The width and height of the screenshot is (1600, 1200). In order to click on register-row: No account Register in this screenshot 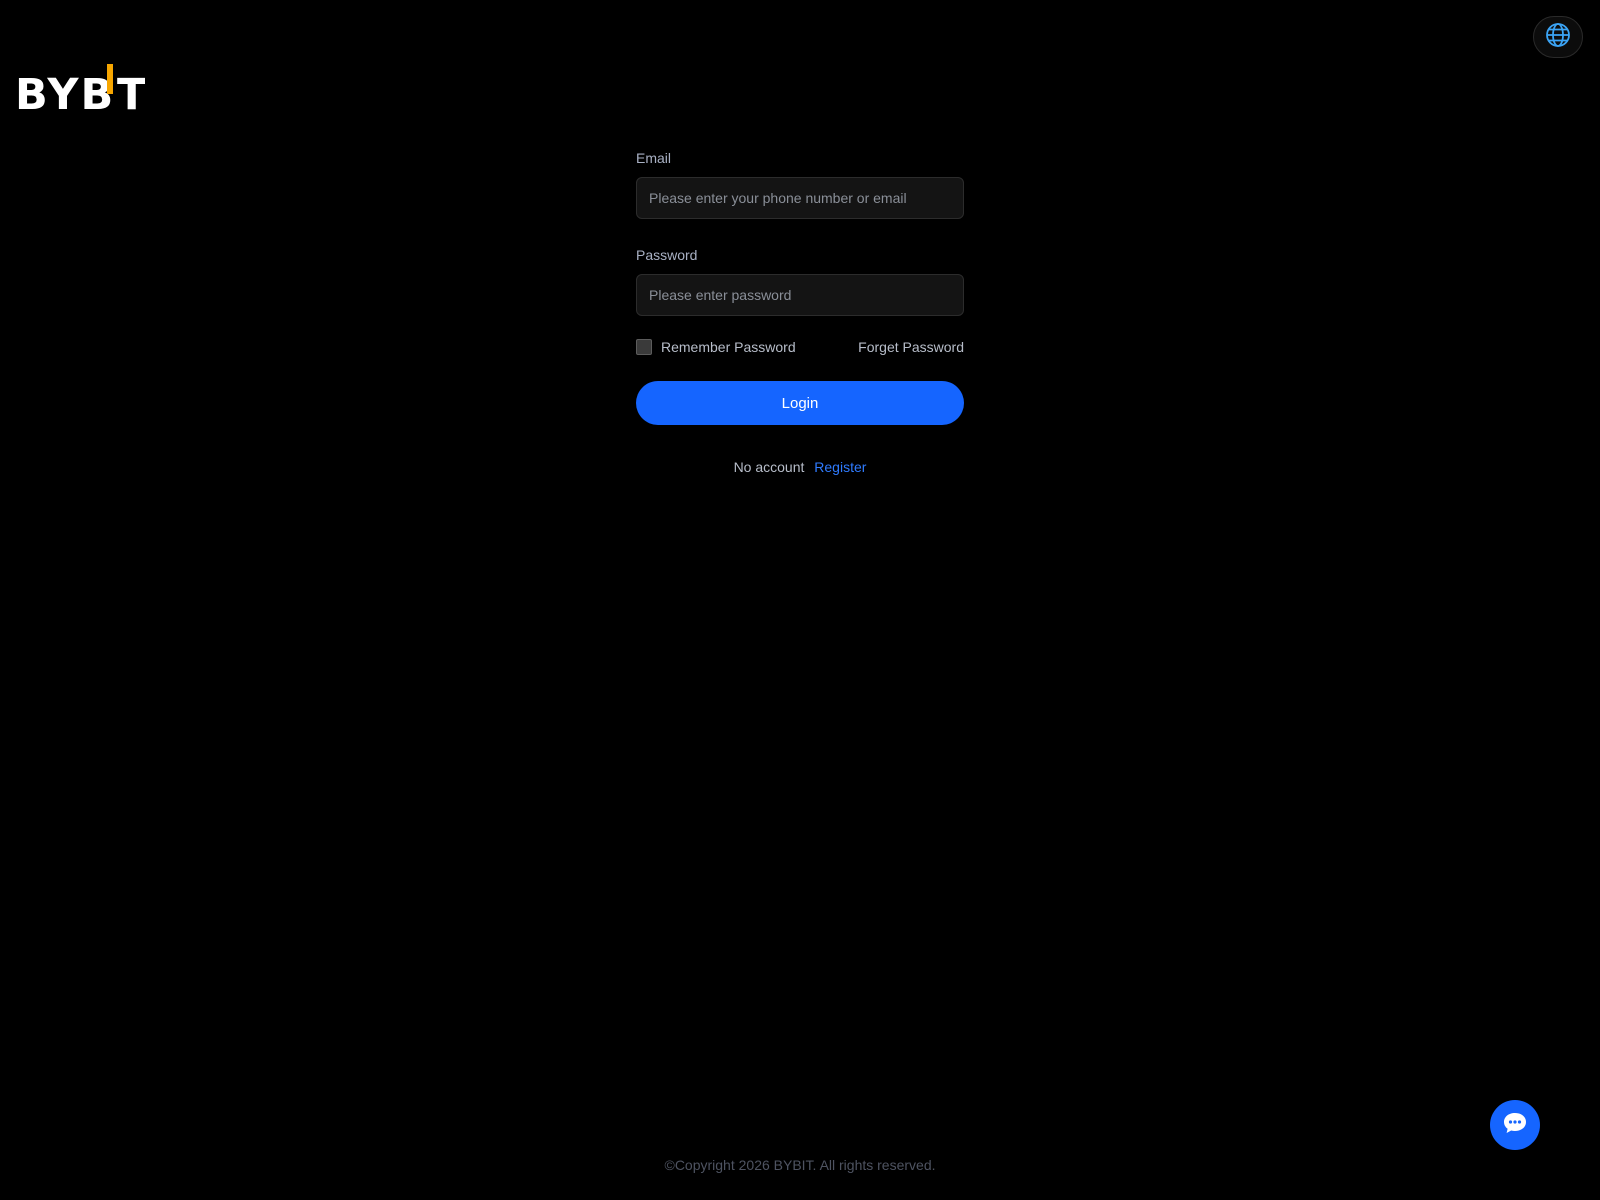, I will do `click(800, 467)`.